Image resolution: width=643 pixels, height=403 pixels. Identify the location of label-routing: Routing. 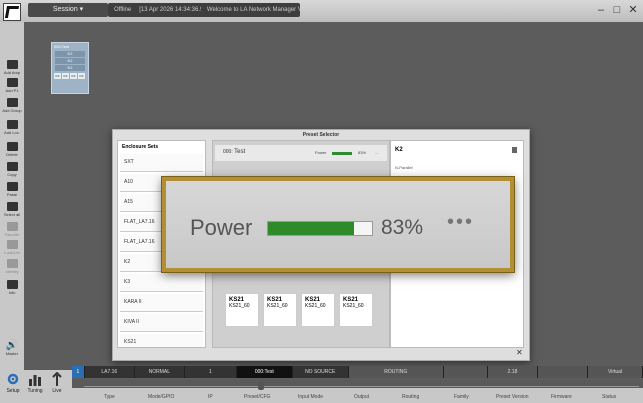
(411, 397).